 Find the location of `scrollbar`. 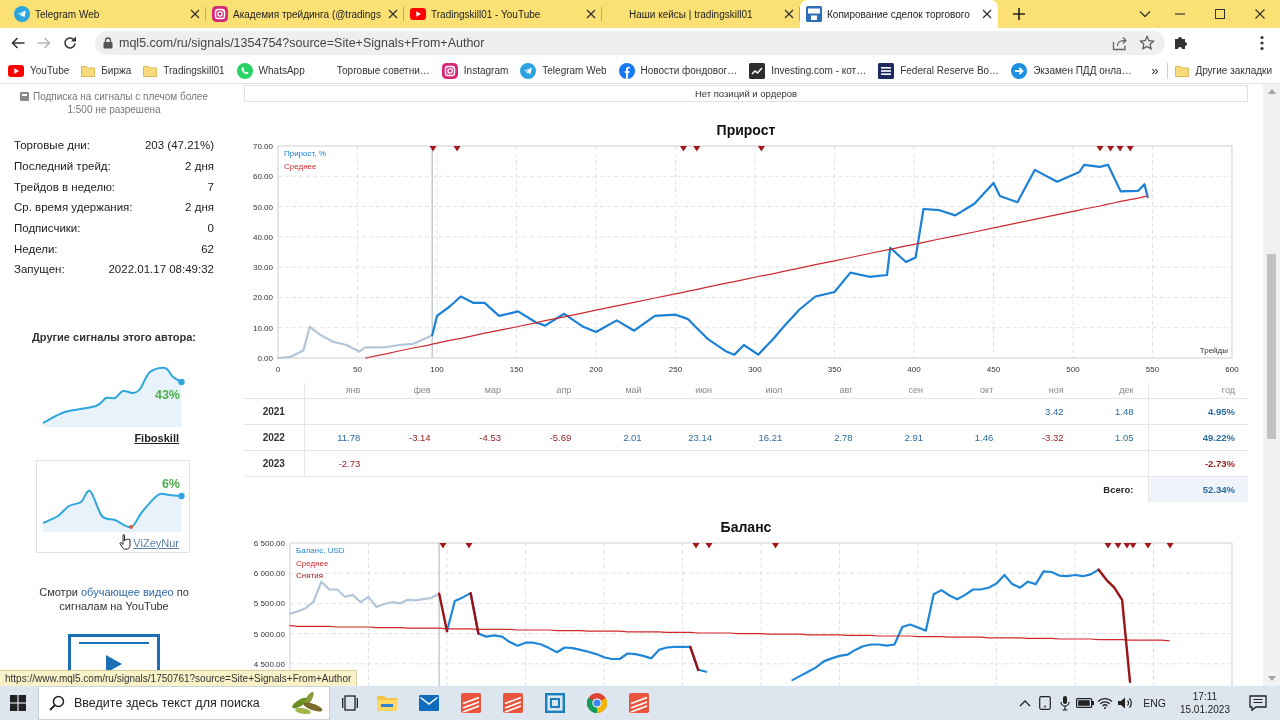

scrollbar is located at coordinates (1271, 385).